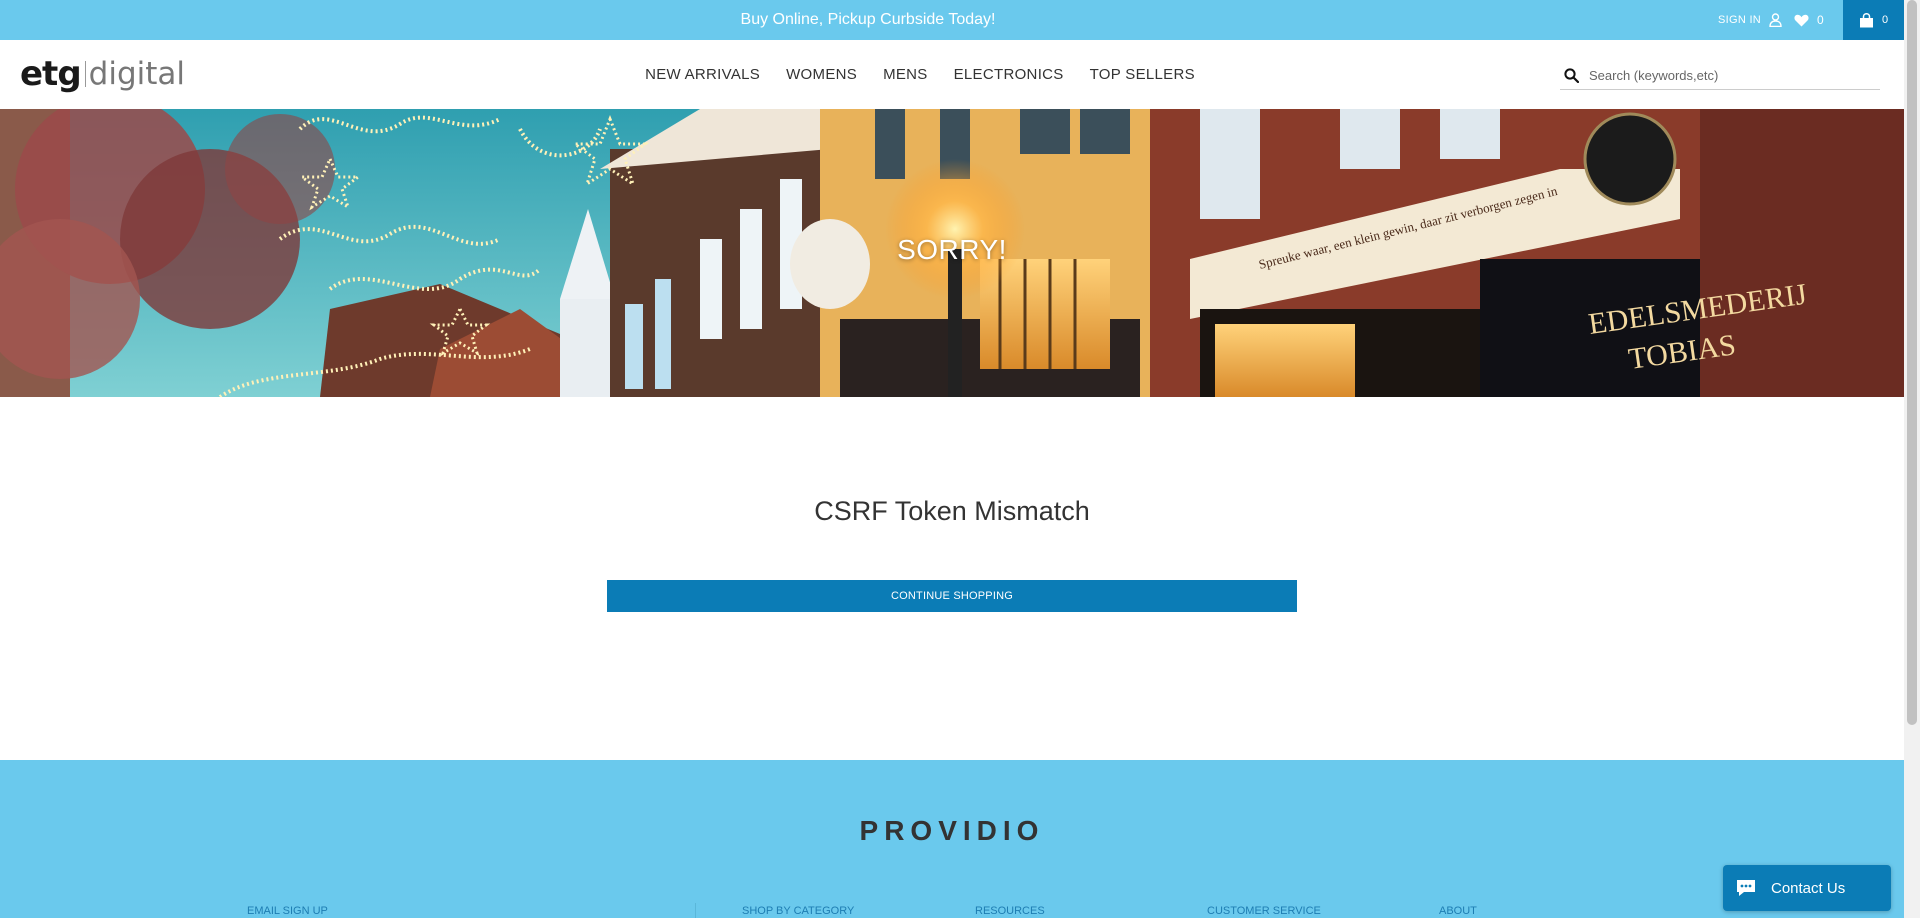 This screenshot has width=1920, height=918. I want to click on nav-mens: MENS, so click(905, 74).